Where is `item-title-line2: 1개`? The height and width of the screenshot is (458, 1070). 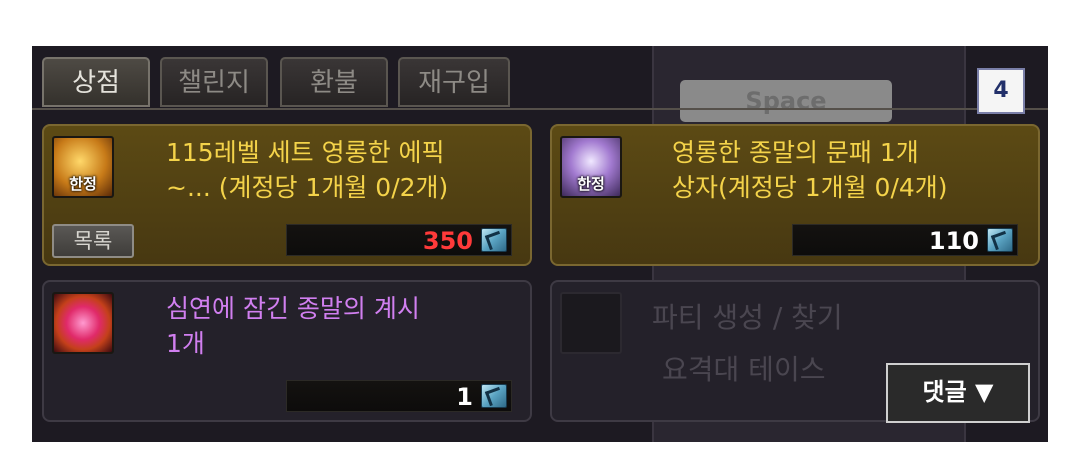 item-title-line2: 1개 is located at coordinates (185, 343).